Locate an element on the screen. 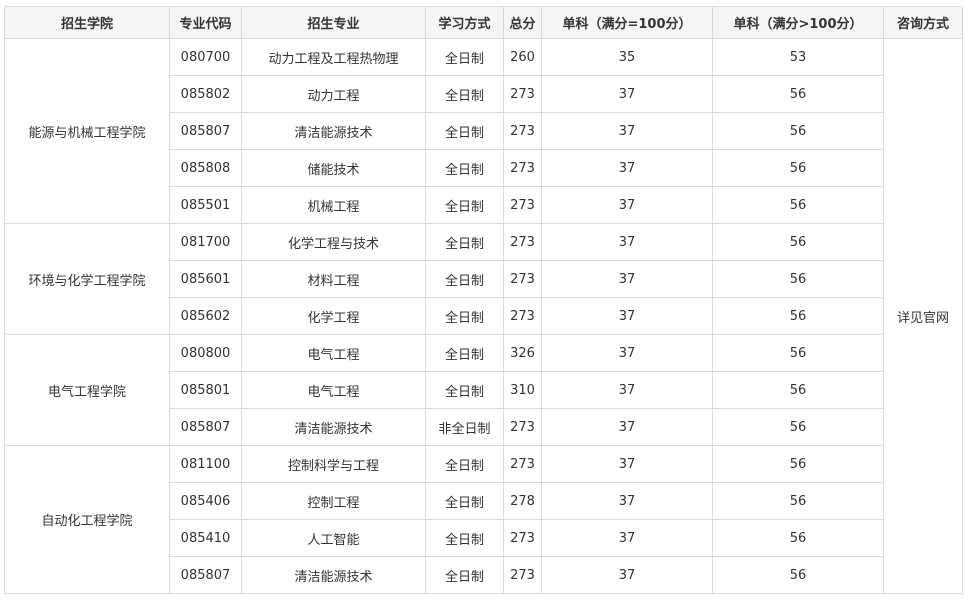 This screenshot has height=604, width=970. major-cell: 机械工程 is located at coordinates (333, 205).